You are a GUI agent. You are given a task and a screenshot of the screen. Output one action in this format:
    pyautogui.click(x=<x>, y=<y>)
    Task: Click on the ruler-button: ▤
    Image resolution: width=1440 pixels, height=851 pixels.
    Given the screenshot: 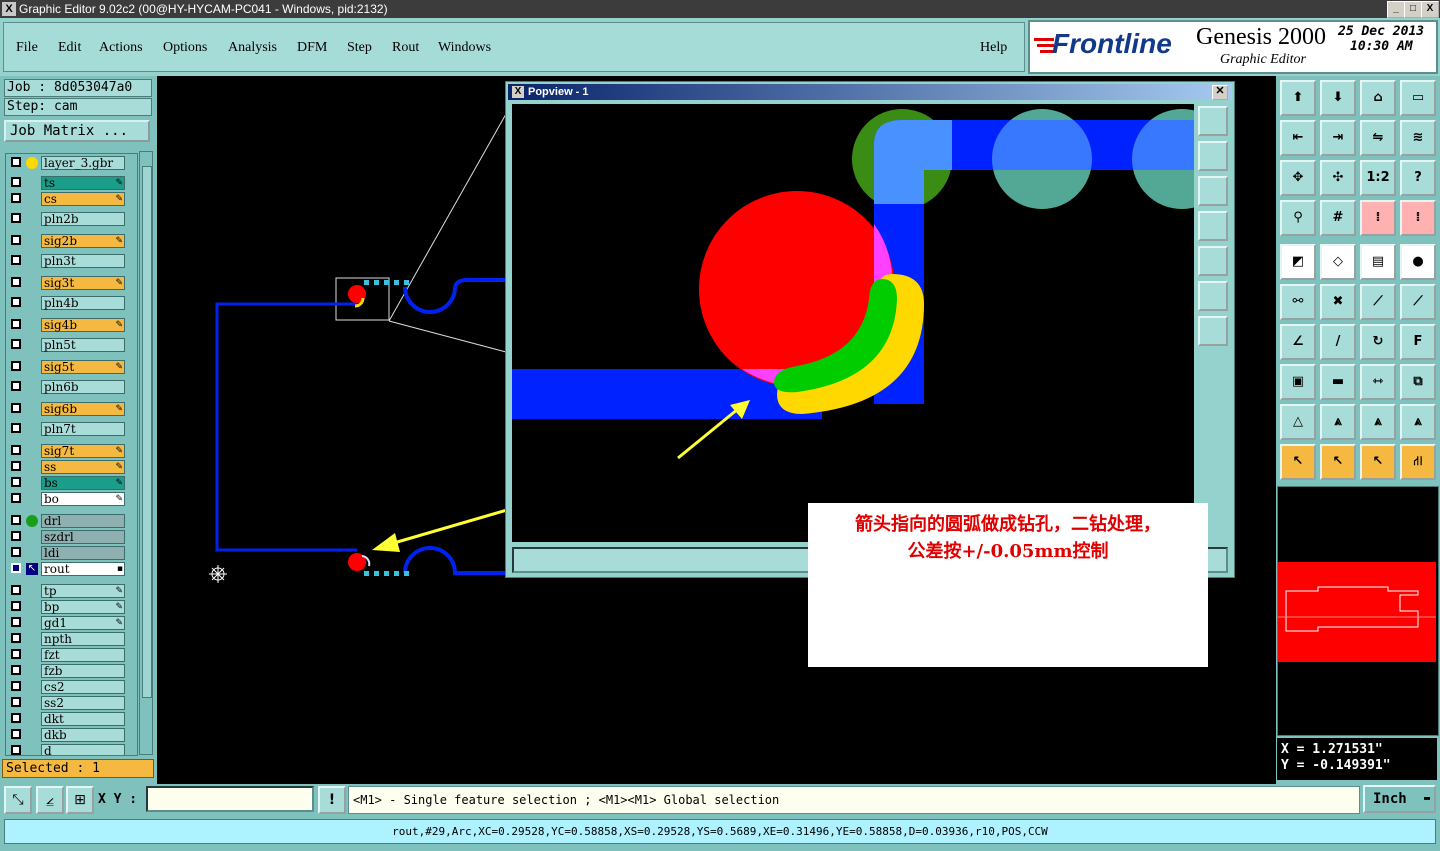 What is the action you would take?
    pyautogui.click(x=1378, y=262)
    